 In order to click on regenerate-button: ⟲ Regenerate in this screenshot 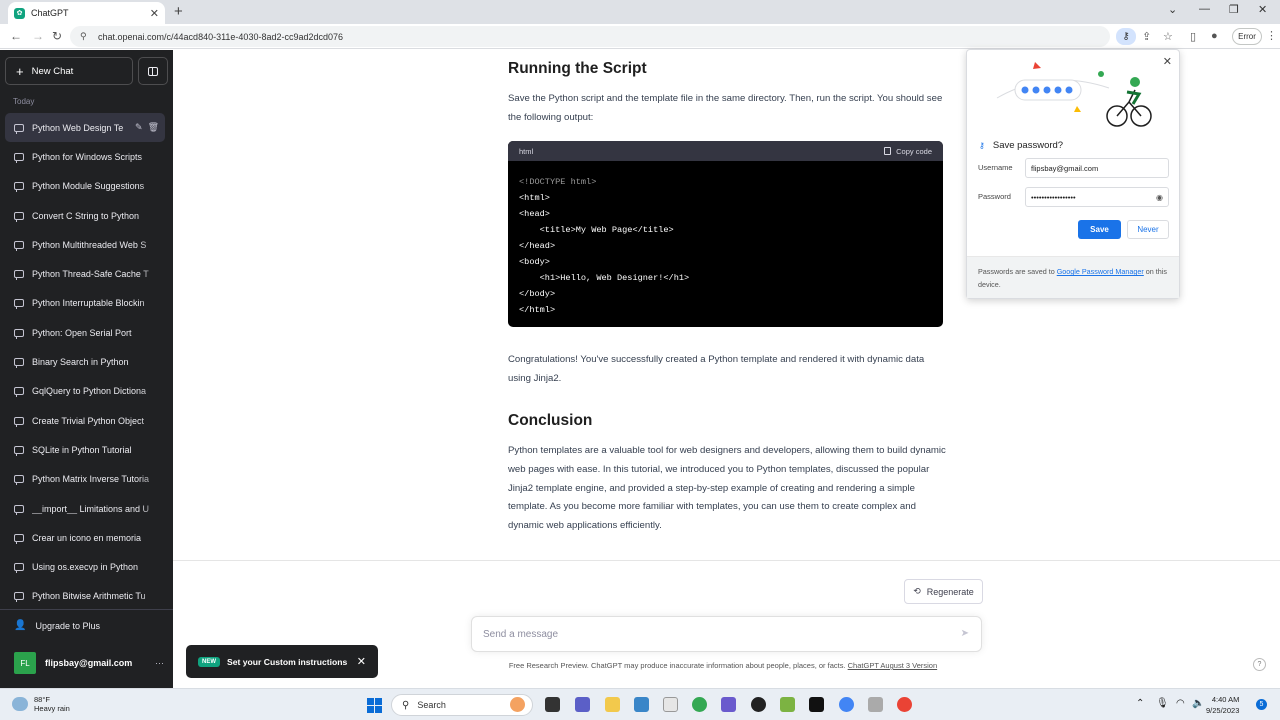, I will do `click(943, 591)`.